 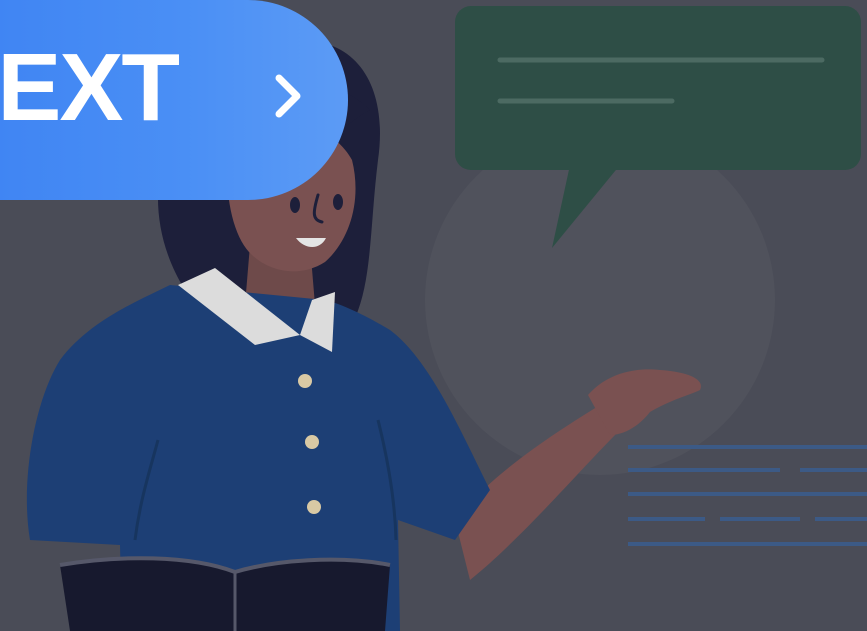 I want to click on open-book-icon, so click(x=225, y=593).